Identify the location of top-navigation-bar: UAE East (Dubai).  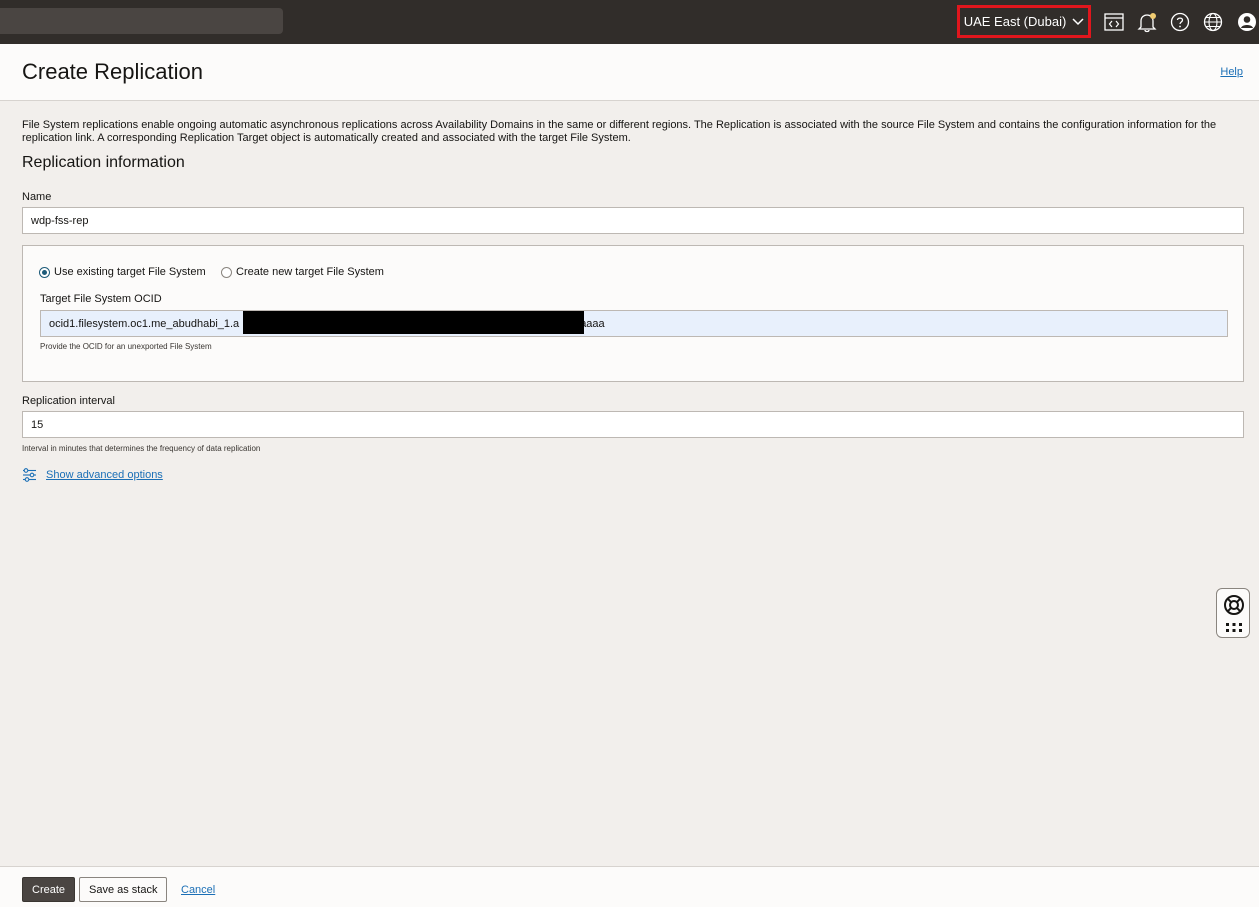
(629, 22).